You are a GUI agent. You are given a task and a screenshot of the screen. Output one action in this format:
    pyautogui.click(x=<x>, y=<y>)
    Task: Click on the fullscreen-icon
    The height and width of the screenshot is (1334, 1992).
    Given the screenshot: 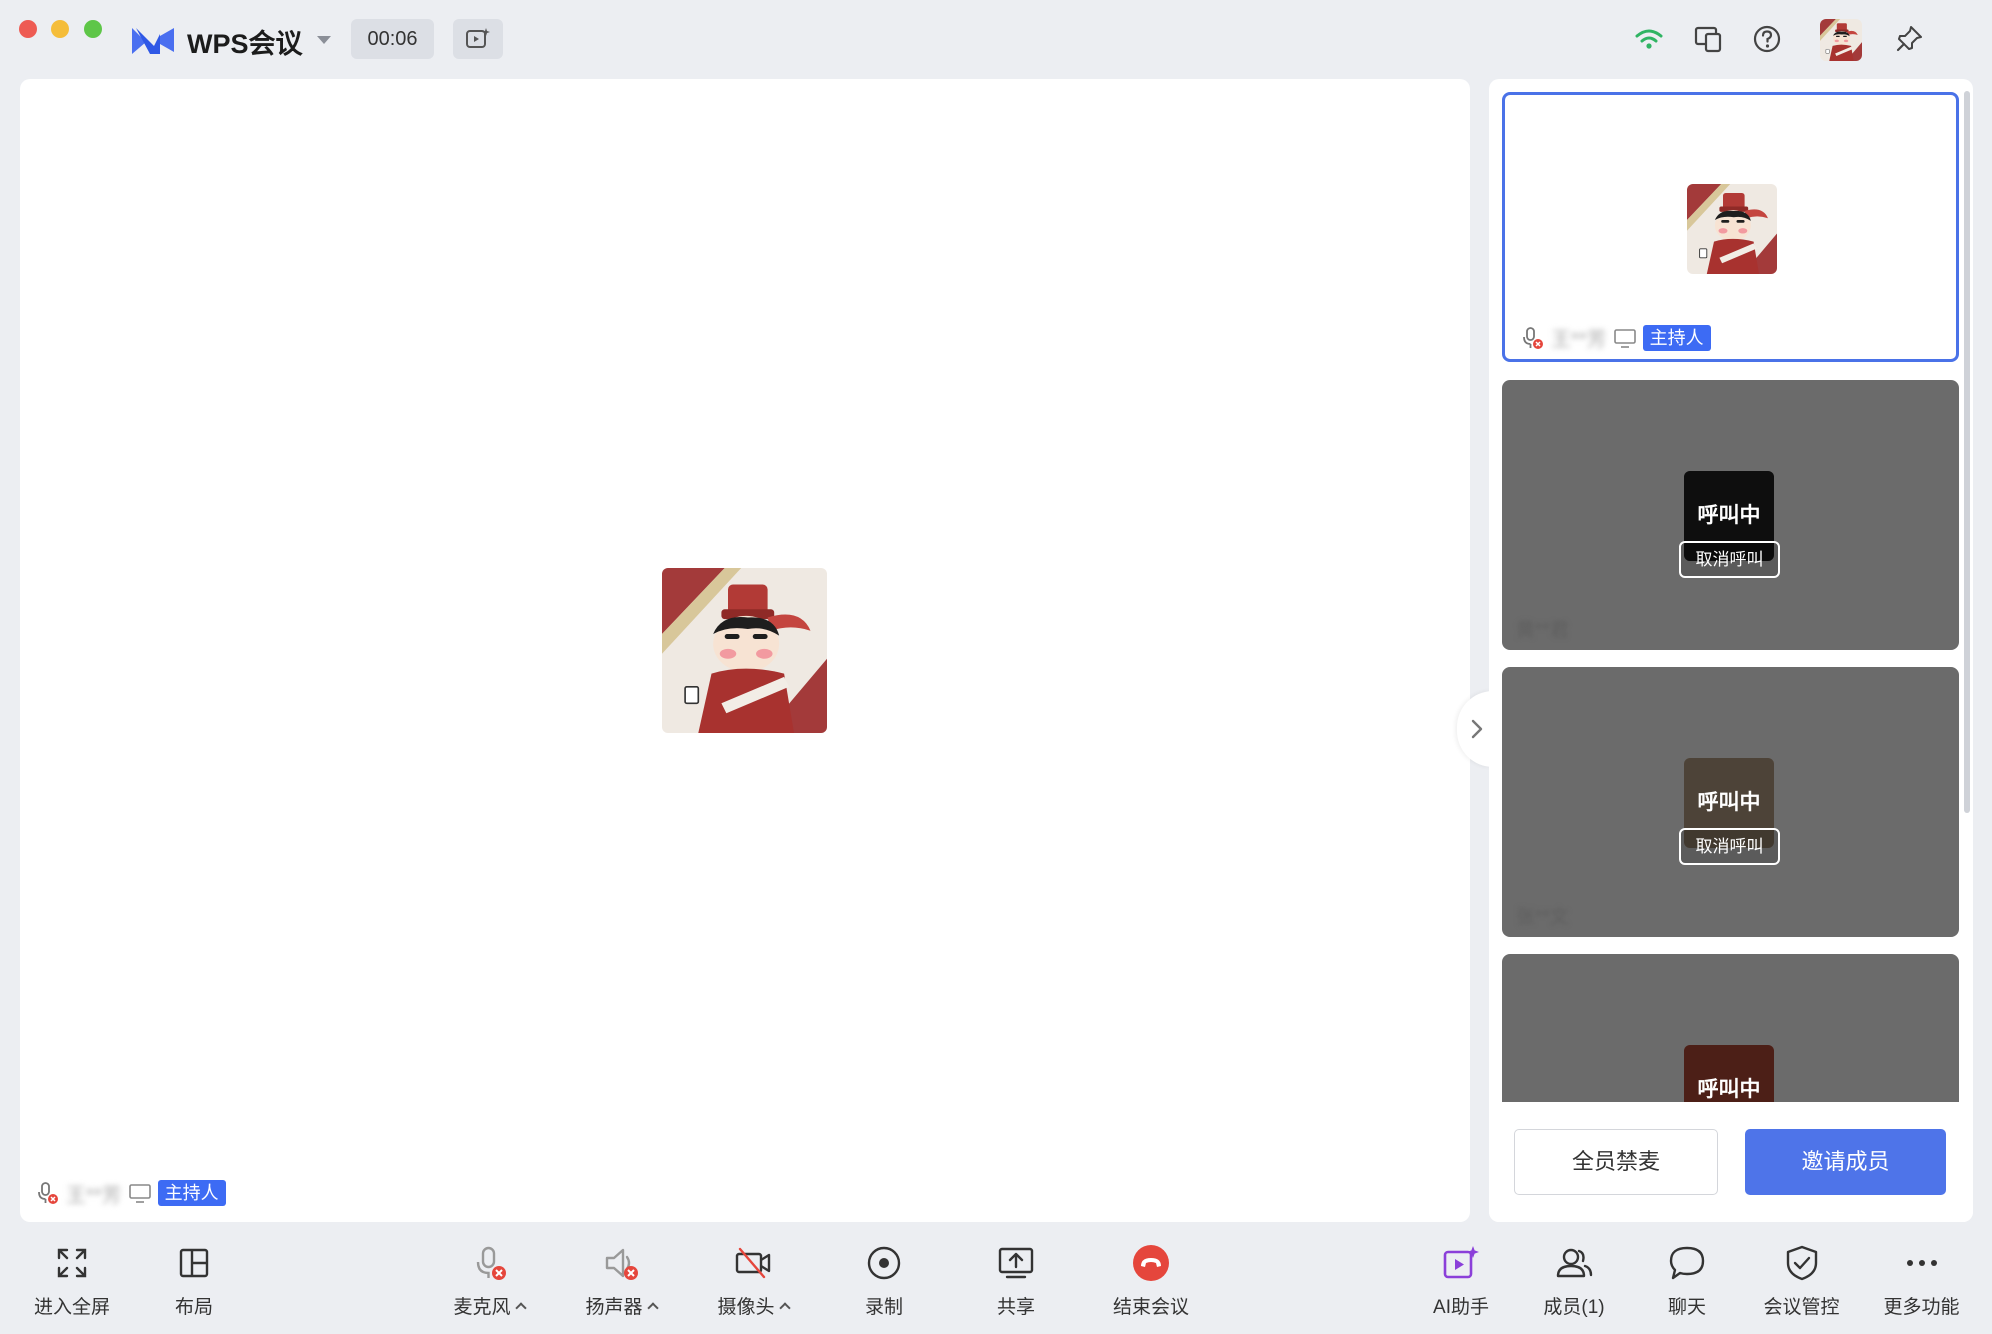 What is the action you would take?
    pyautogui.click(x=72, y=1263)
    